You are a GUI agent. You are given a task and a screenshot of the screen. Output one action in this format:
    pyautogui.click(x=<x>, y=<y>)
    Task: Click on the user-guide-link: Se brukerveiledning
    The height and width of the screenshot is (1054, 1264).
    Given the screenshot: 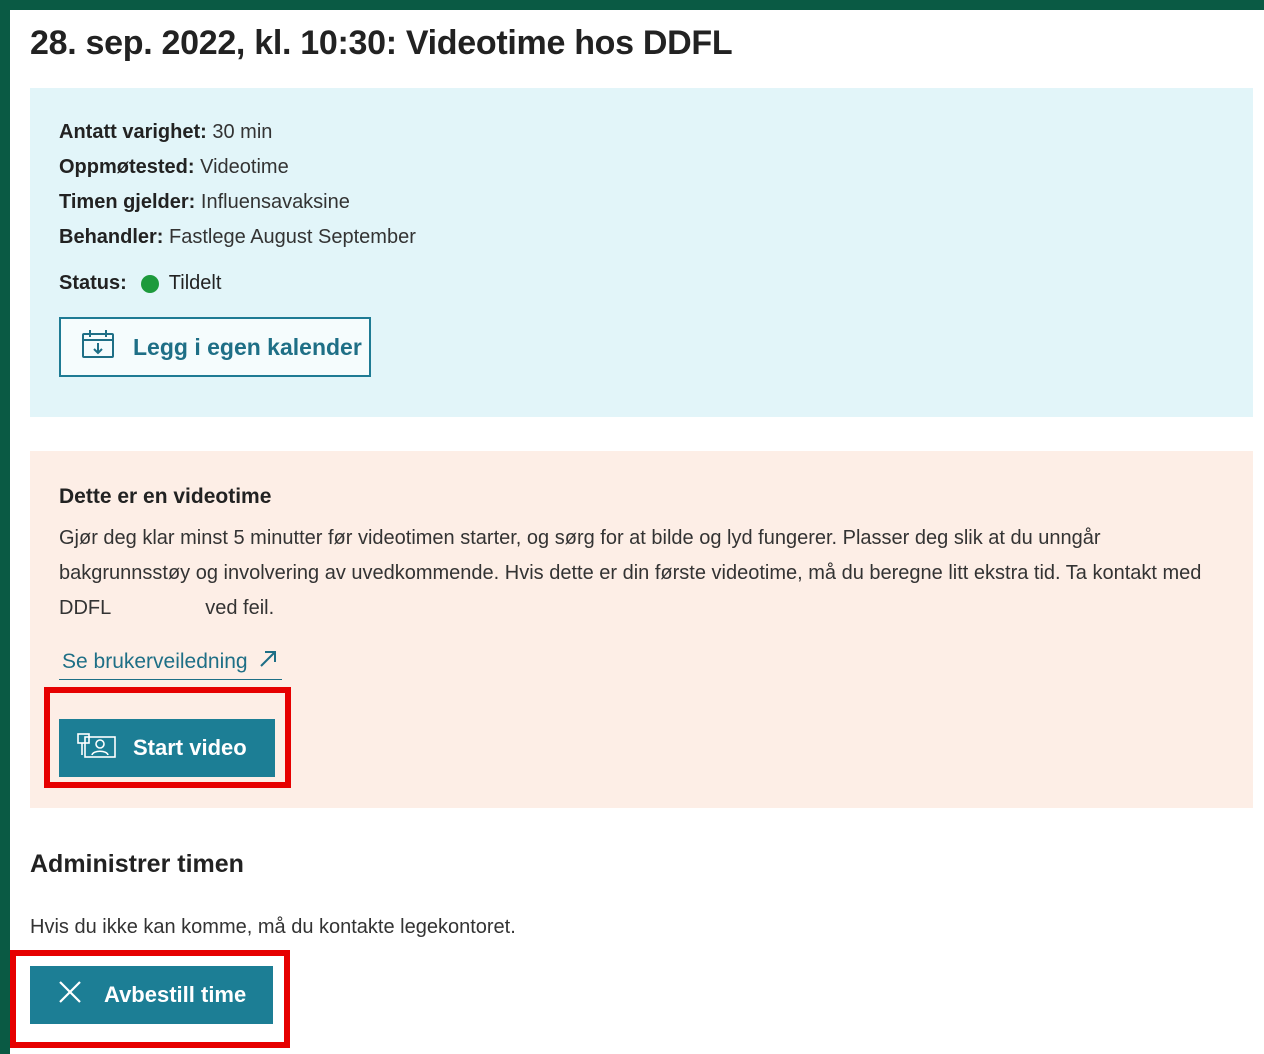 What is the action you would take?
    pyautogui.click(x=170, y=664)
    